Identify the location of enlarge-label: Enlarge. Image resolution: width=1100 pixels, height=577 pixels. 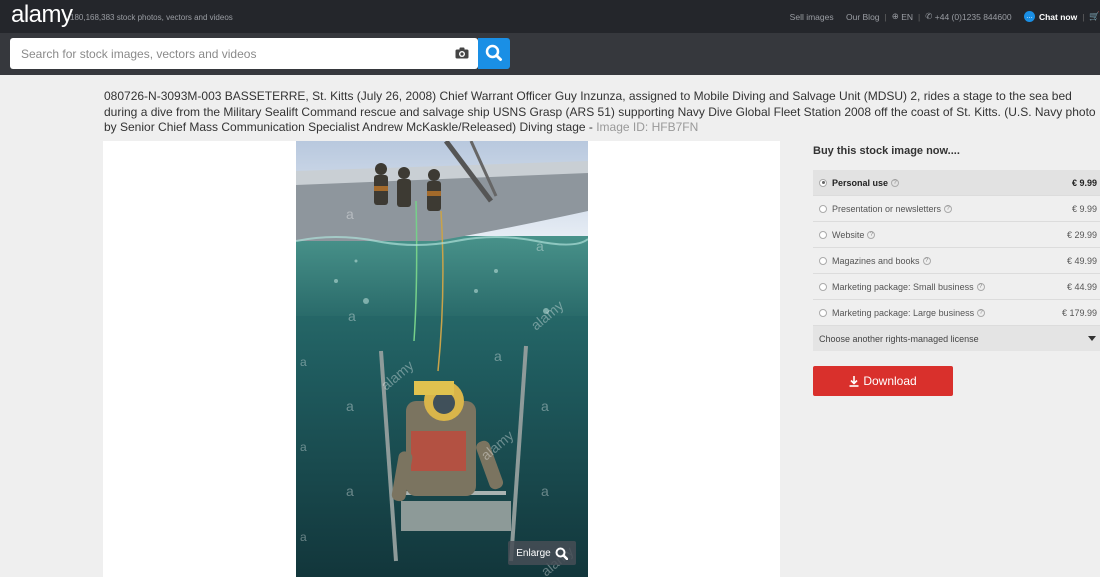
(533, 553).